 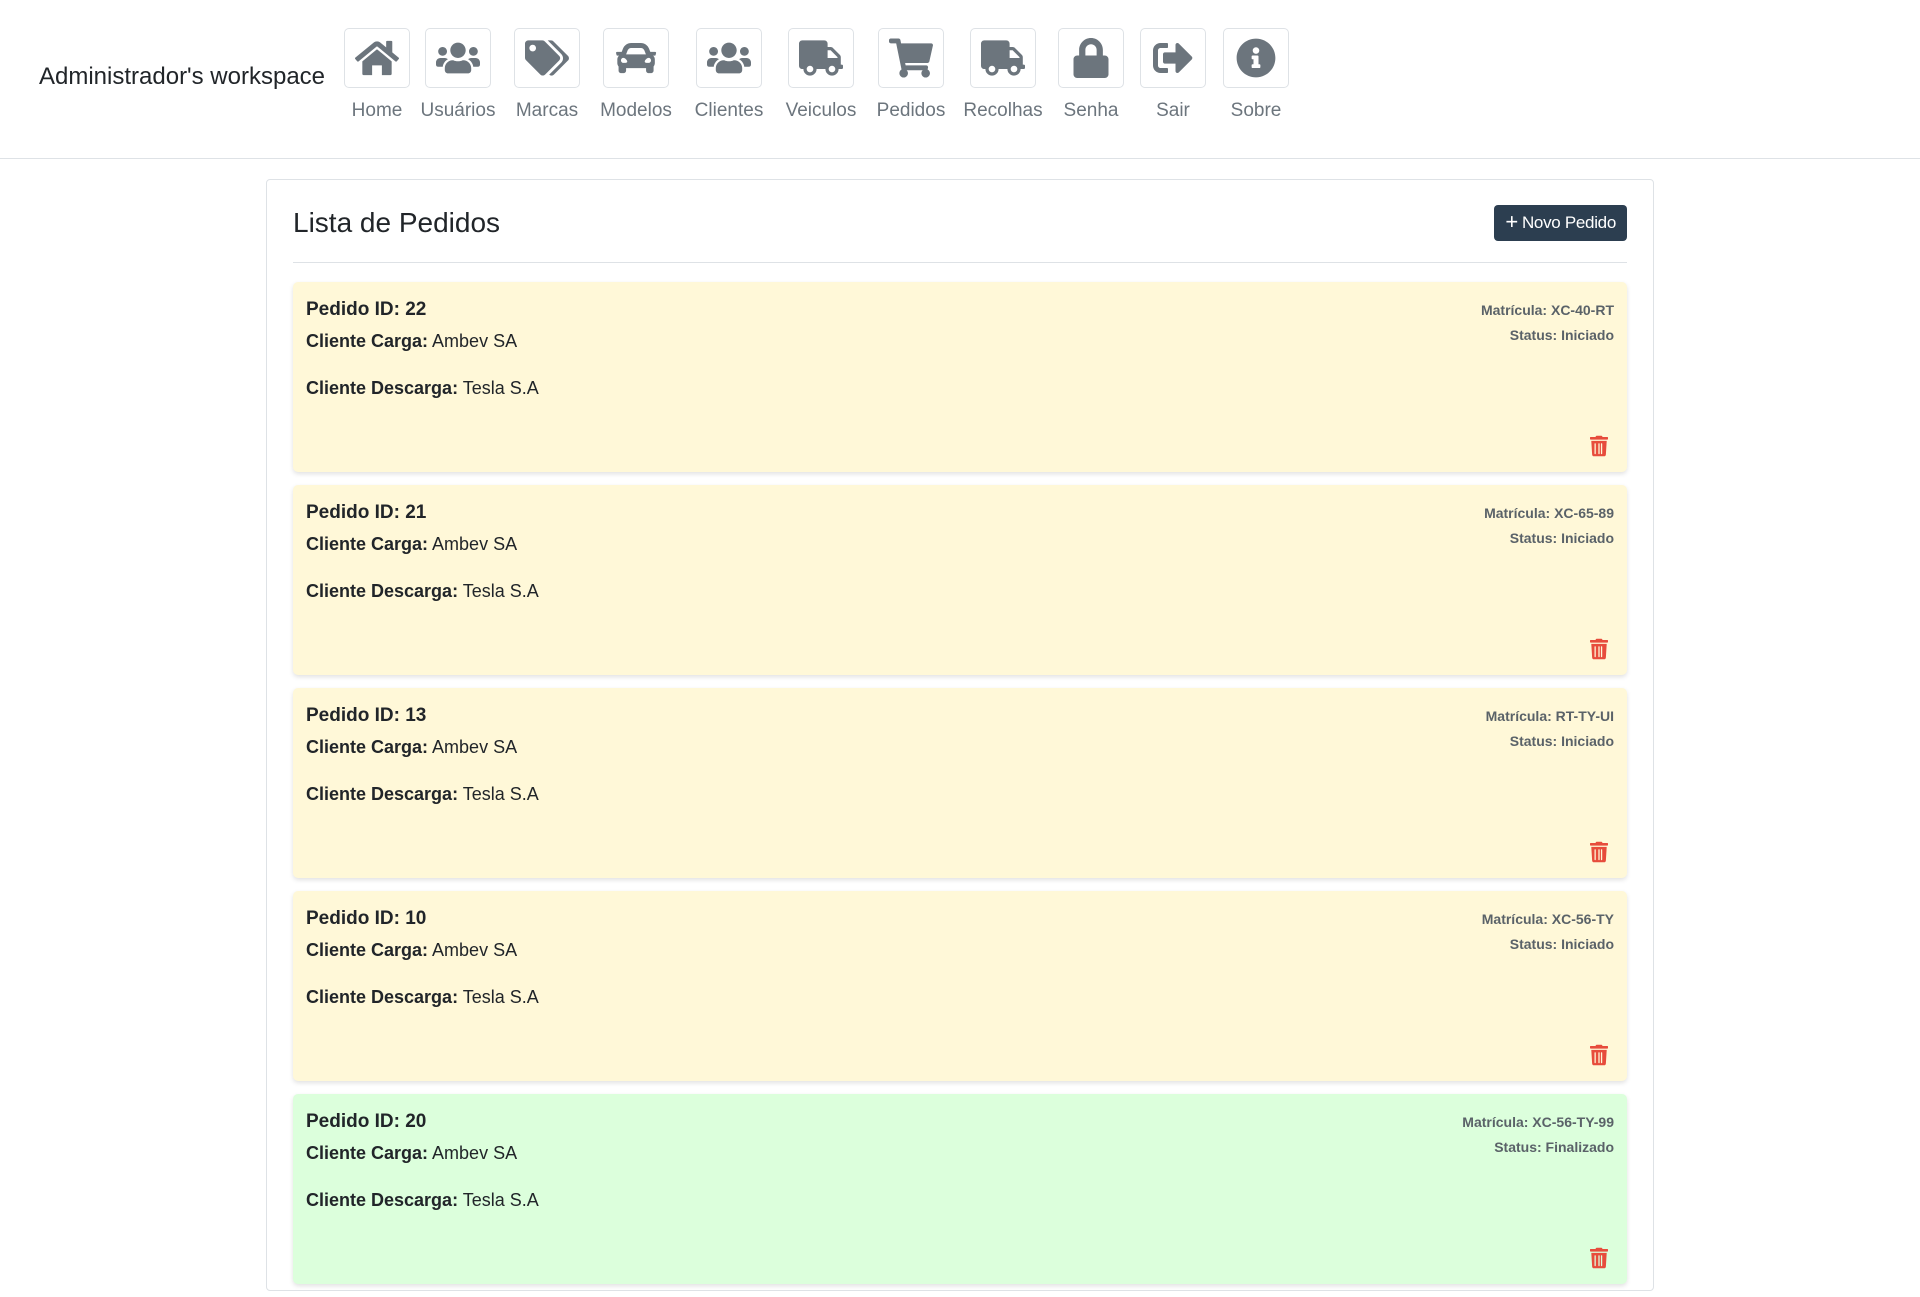 I want to click on nav-sobre: Sobre, so click(x=1256, y=75).